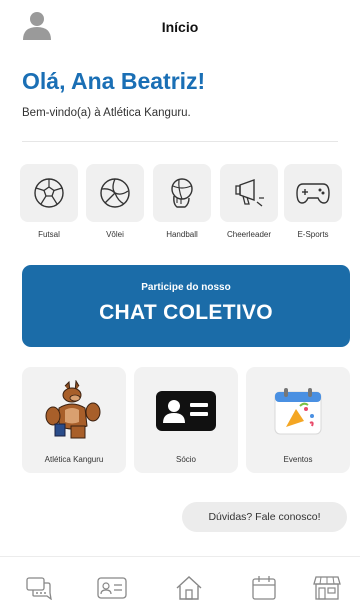 The height and width of the screenshot is (604, 360). Describe the element at coordinates (186, 287) in the screenshot. I see `chat-banner-subtitle: Participe do nosso` at that location.